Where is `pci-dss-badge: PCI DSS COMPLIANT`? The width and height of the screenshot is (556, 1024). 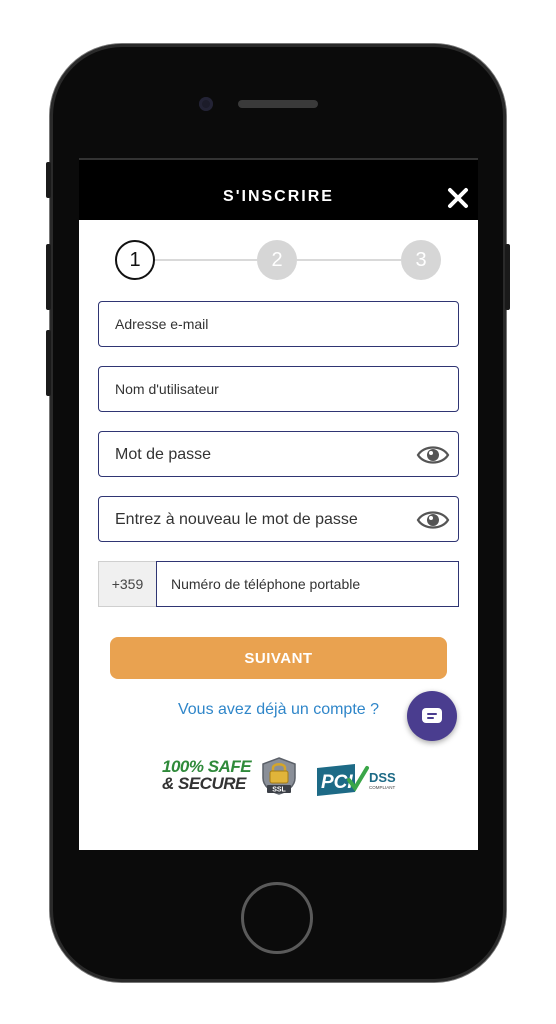 pci-dss-badge: PCI DSS COMPLIANT is located at coordinates (356, 780).